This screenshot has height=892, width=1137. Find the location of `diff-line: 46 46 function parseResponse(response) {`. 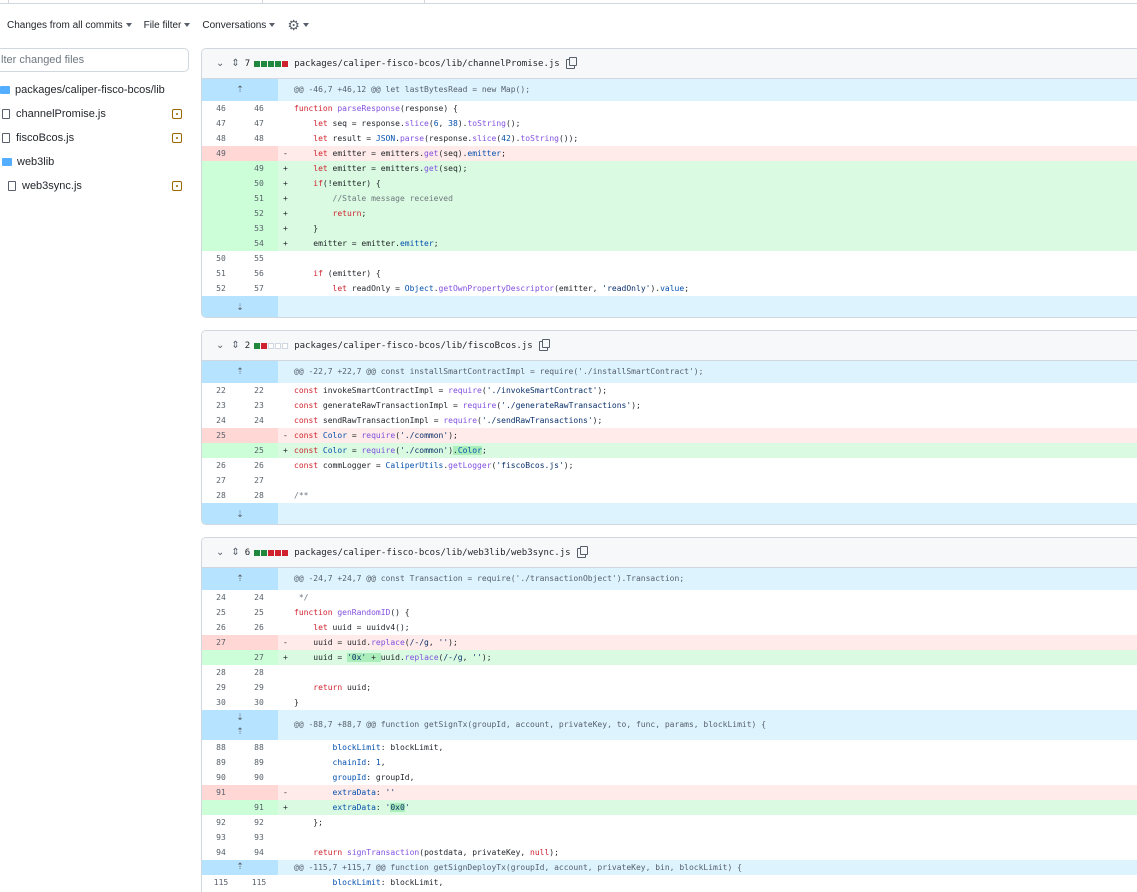

diff-line: 46 46 function parseResponse(response) { is located at coordinates (337, 108).